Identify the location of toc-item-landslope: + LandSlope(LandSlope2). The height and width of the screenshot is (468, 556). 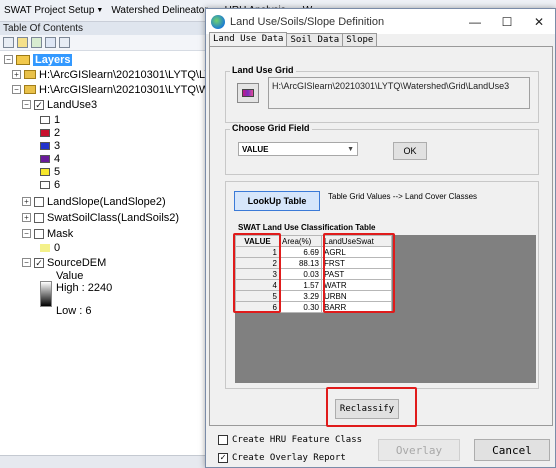
(94, 201).